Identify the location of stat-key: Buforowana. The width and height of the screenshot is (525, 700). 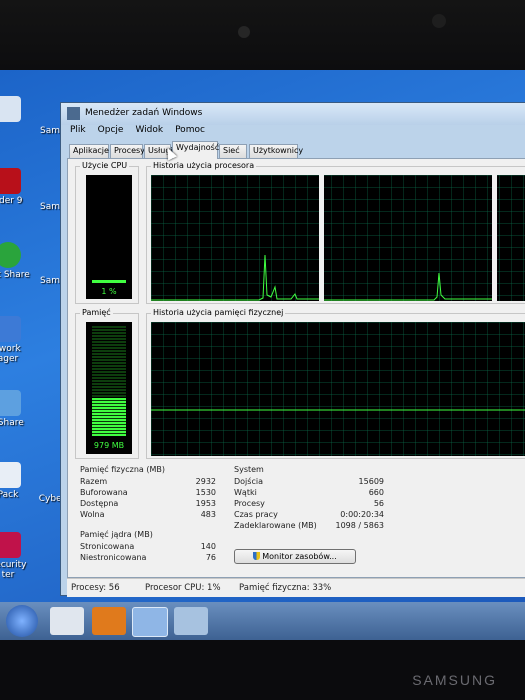
(104, 492).